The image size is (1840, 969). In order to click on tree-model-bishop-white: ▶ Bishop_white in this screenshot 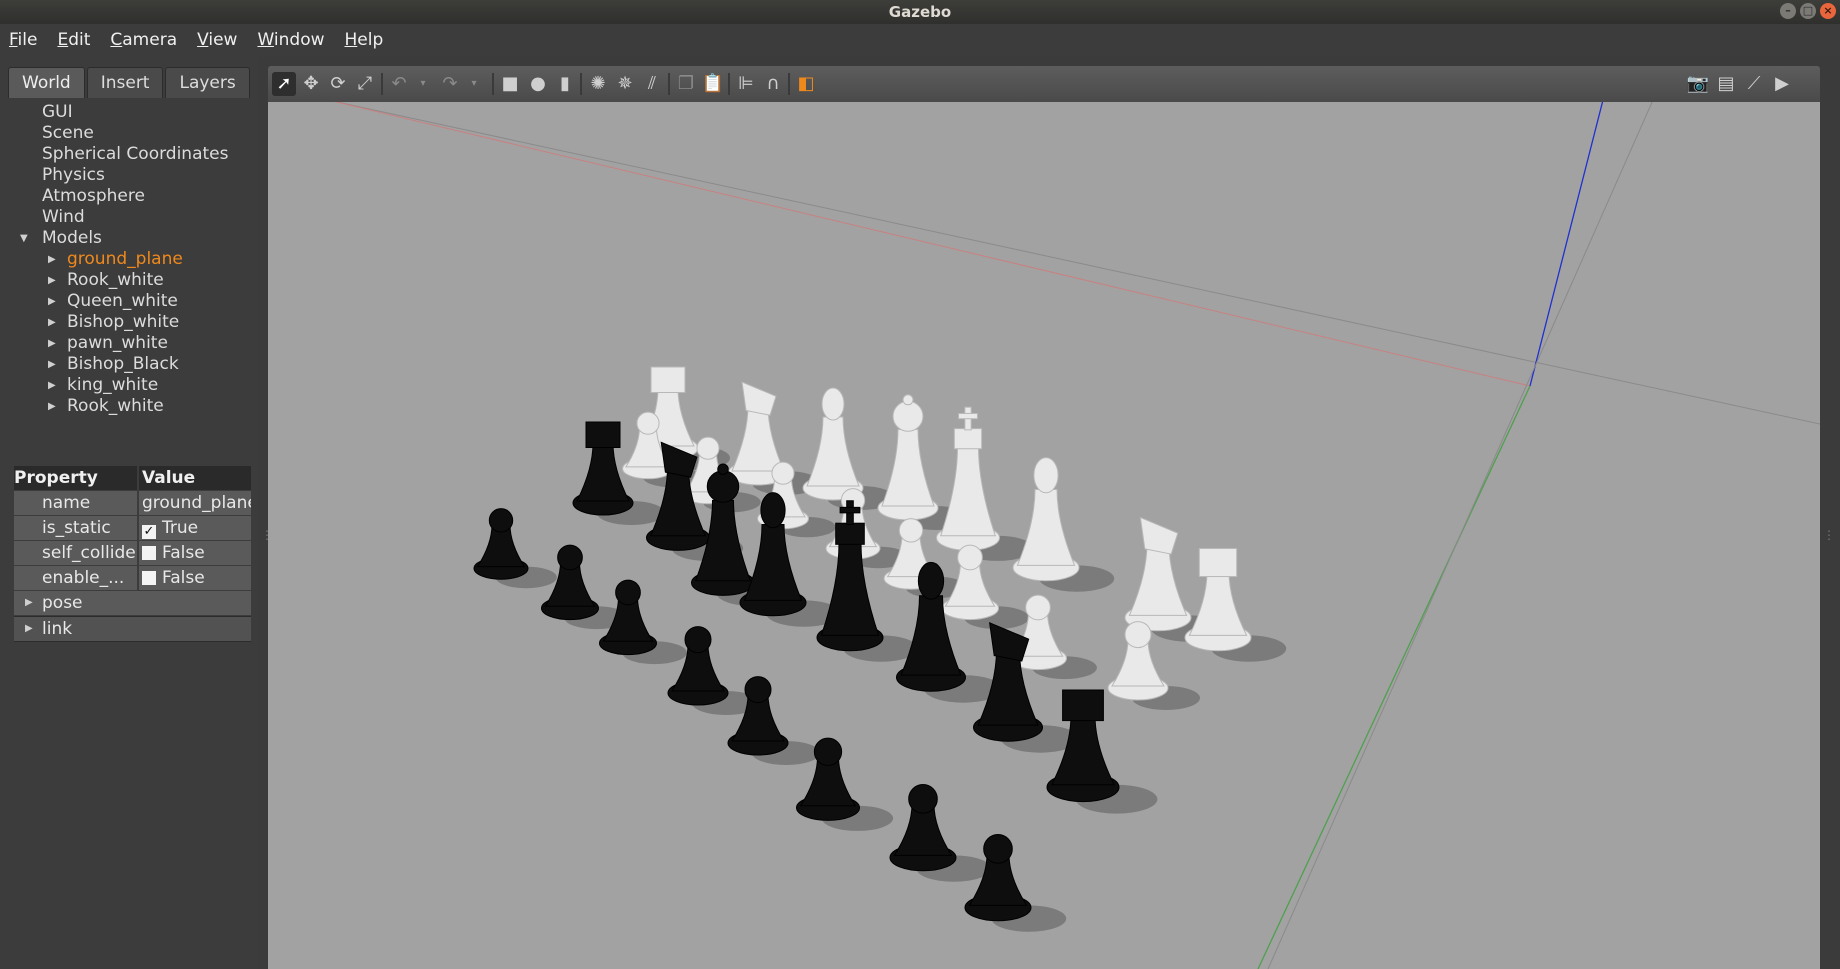, I will do `click(131, 322)`.